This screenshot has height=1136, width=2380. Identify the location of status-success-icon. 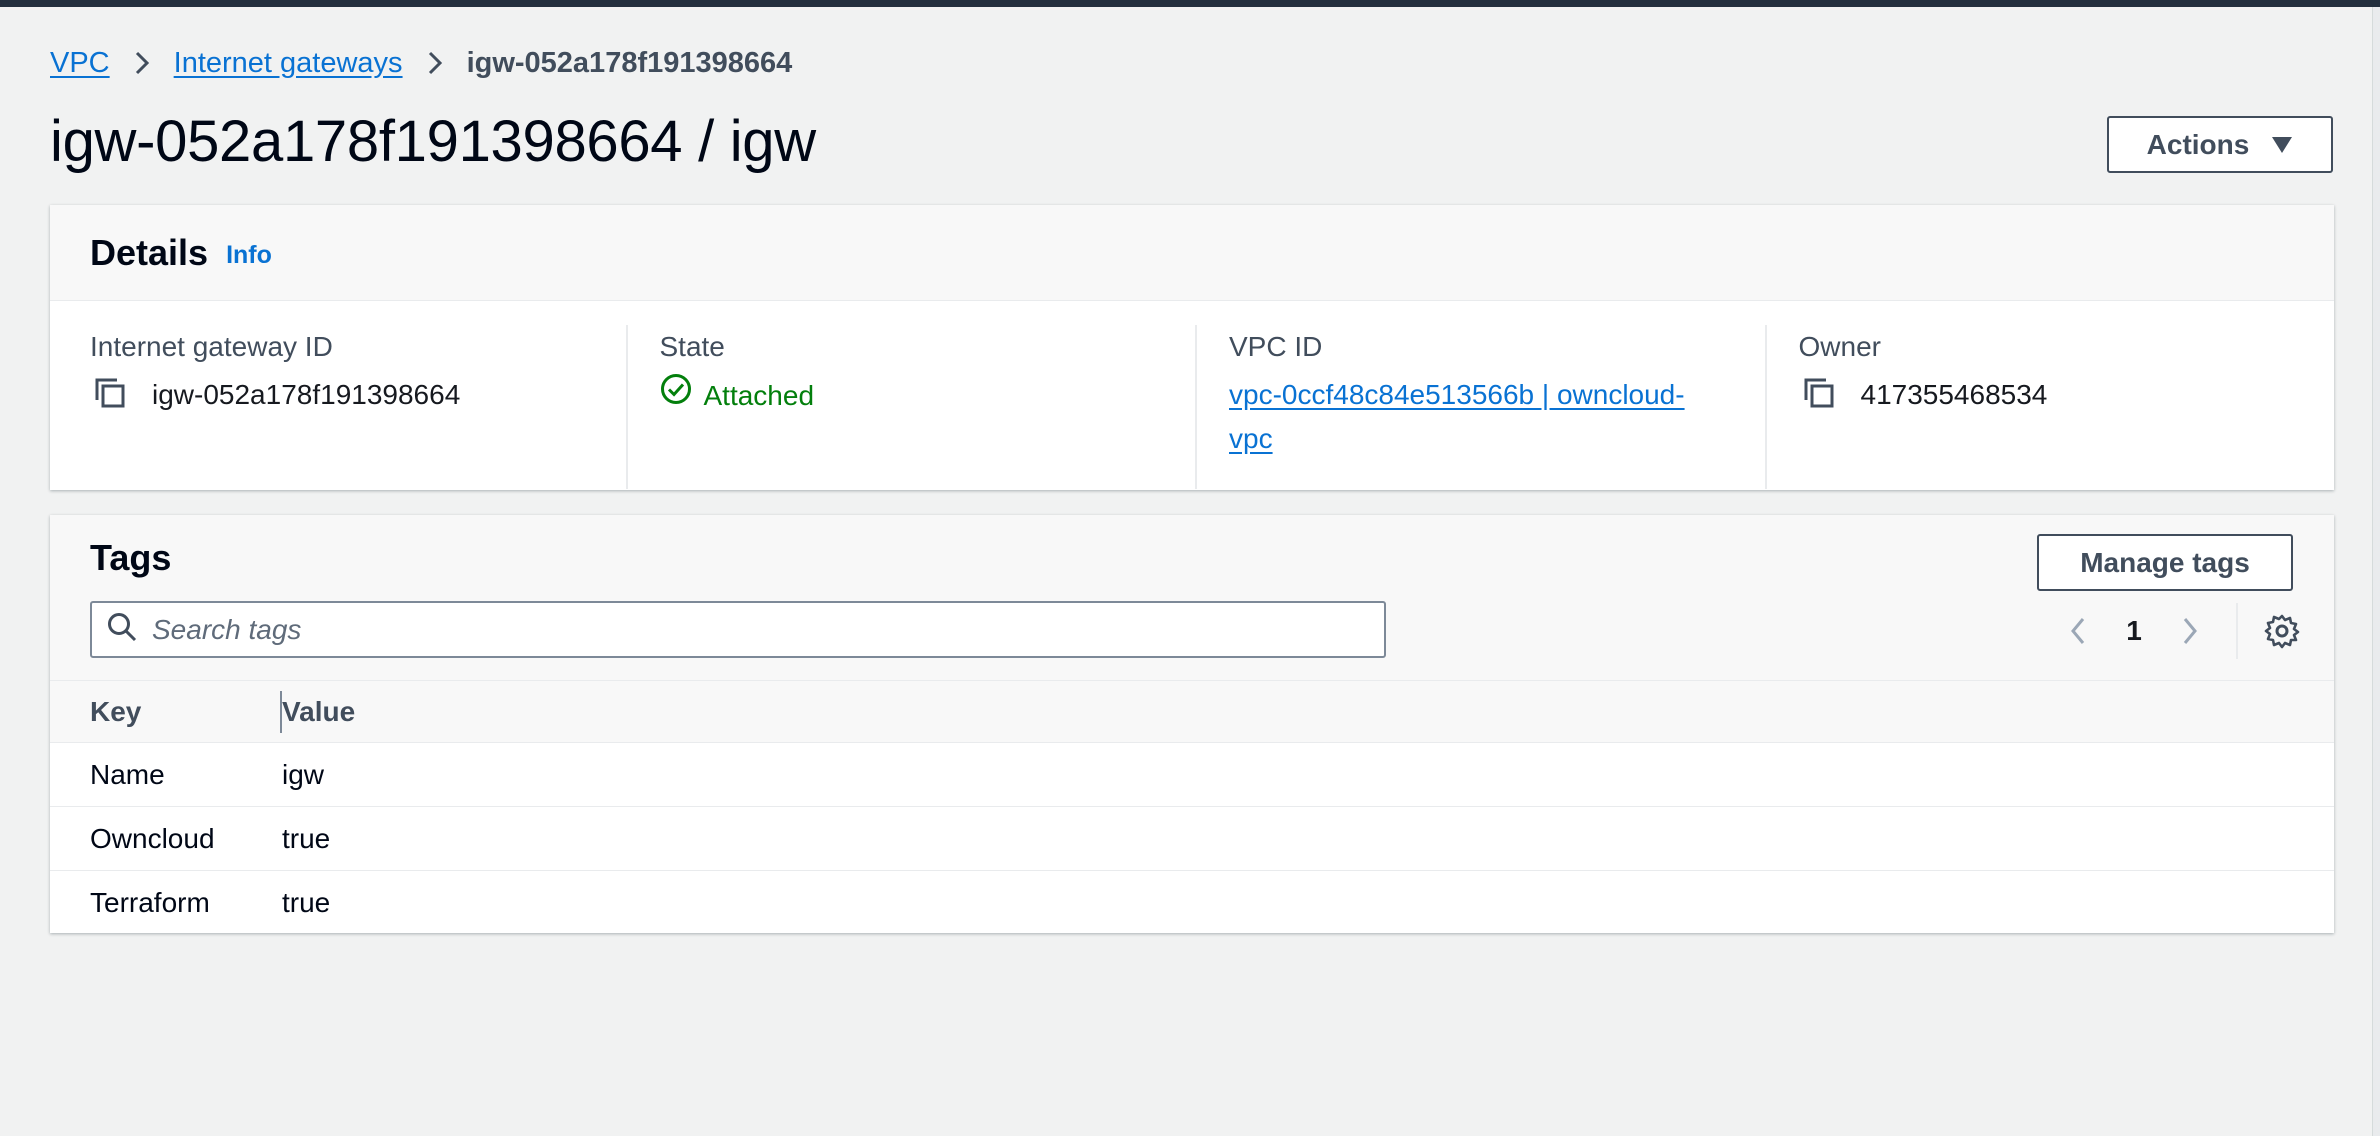
(676, 395).